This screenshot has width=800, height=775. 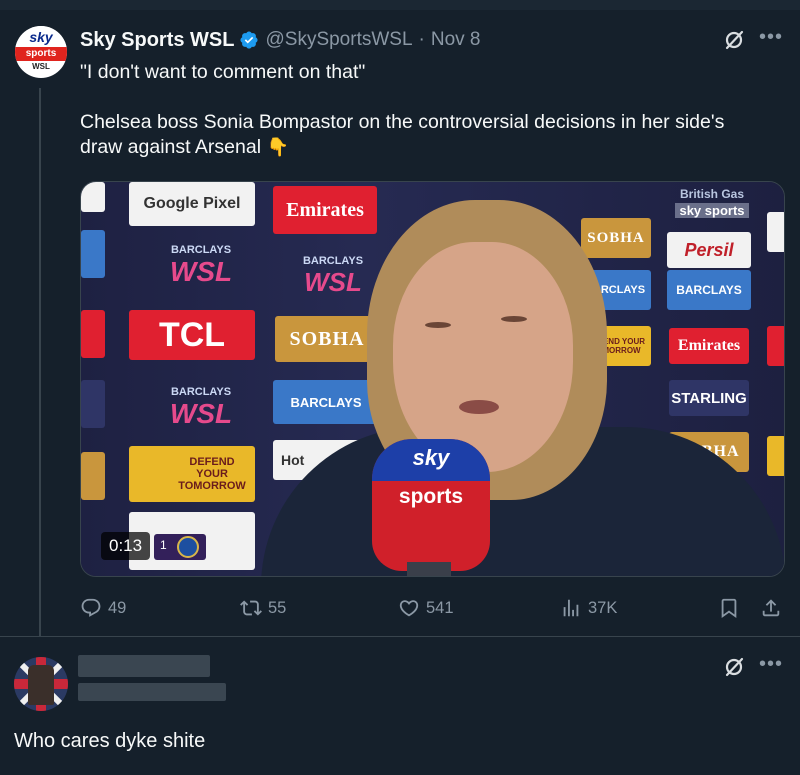 I want to click on redacted-display-name, so click(x=144, y=666).